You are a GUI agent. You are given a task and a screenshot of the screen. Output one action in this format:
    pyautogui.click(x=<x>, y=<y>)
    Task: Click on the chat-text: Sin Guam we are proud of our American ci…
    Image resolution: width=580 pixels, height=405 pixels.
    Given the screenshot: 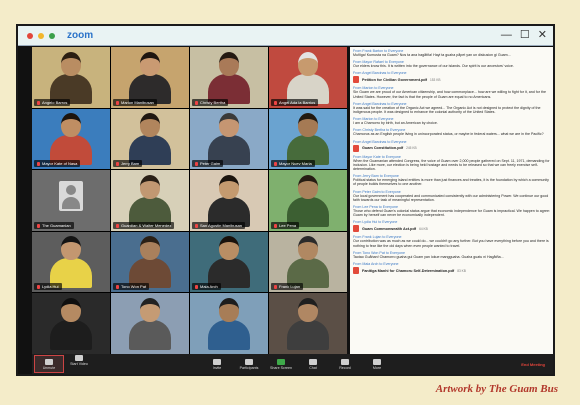 What is the action you would take?
    pyautogui.click(x=449, y=94)
    